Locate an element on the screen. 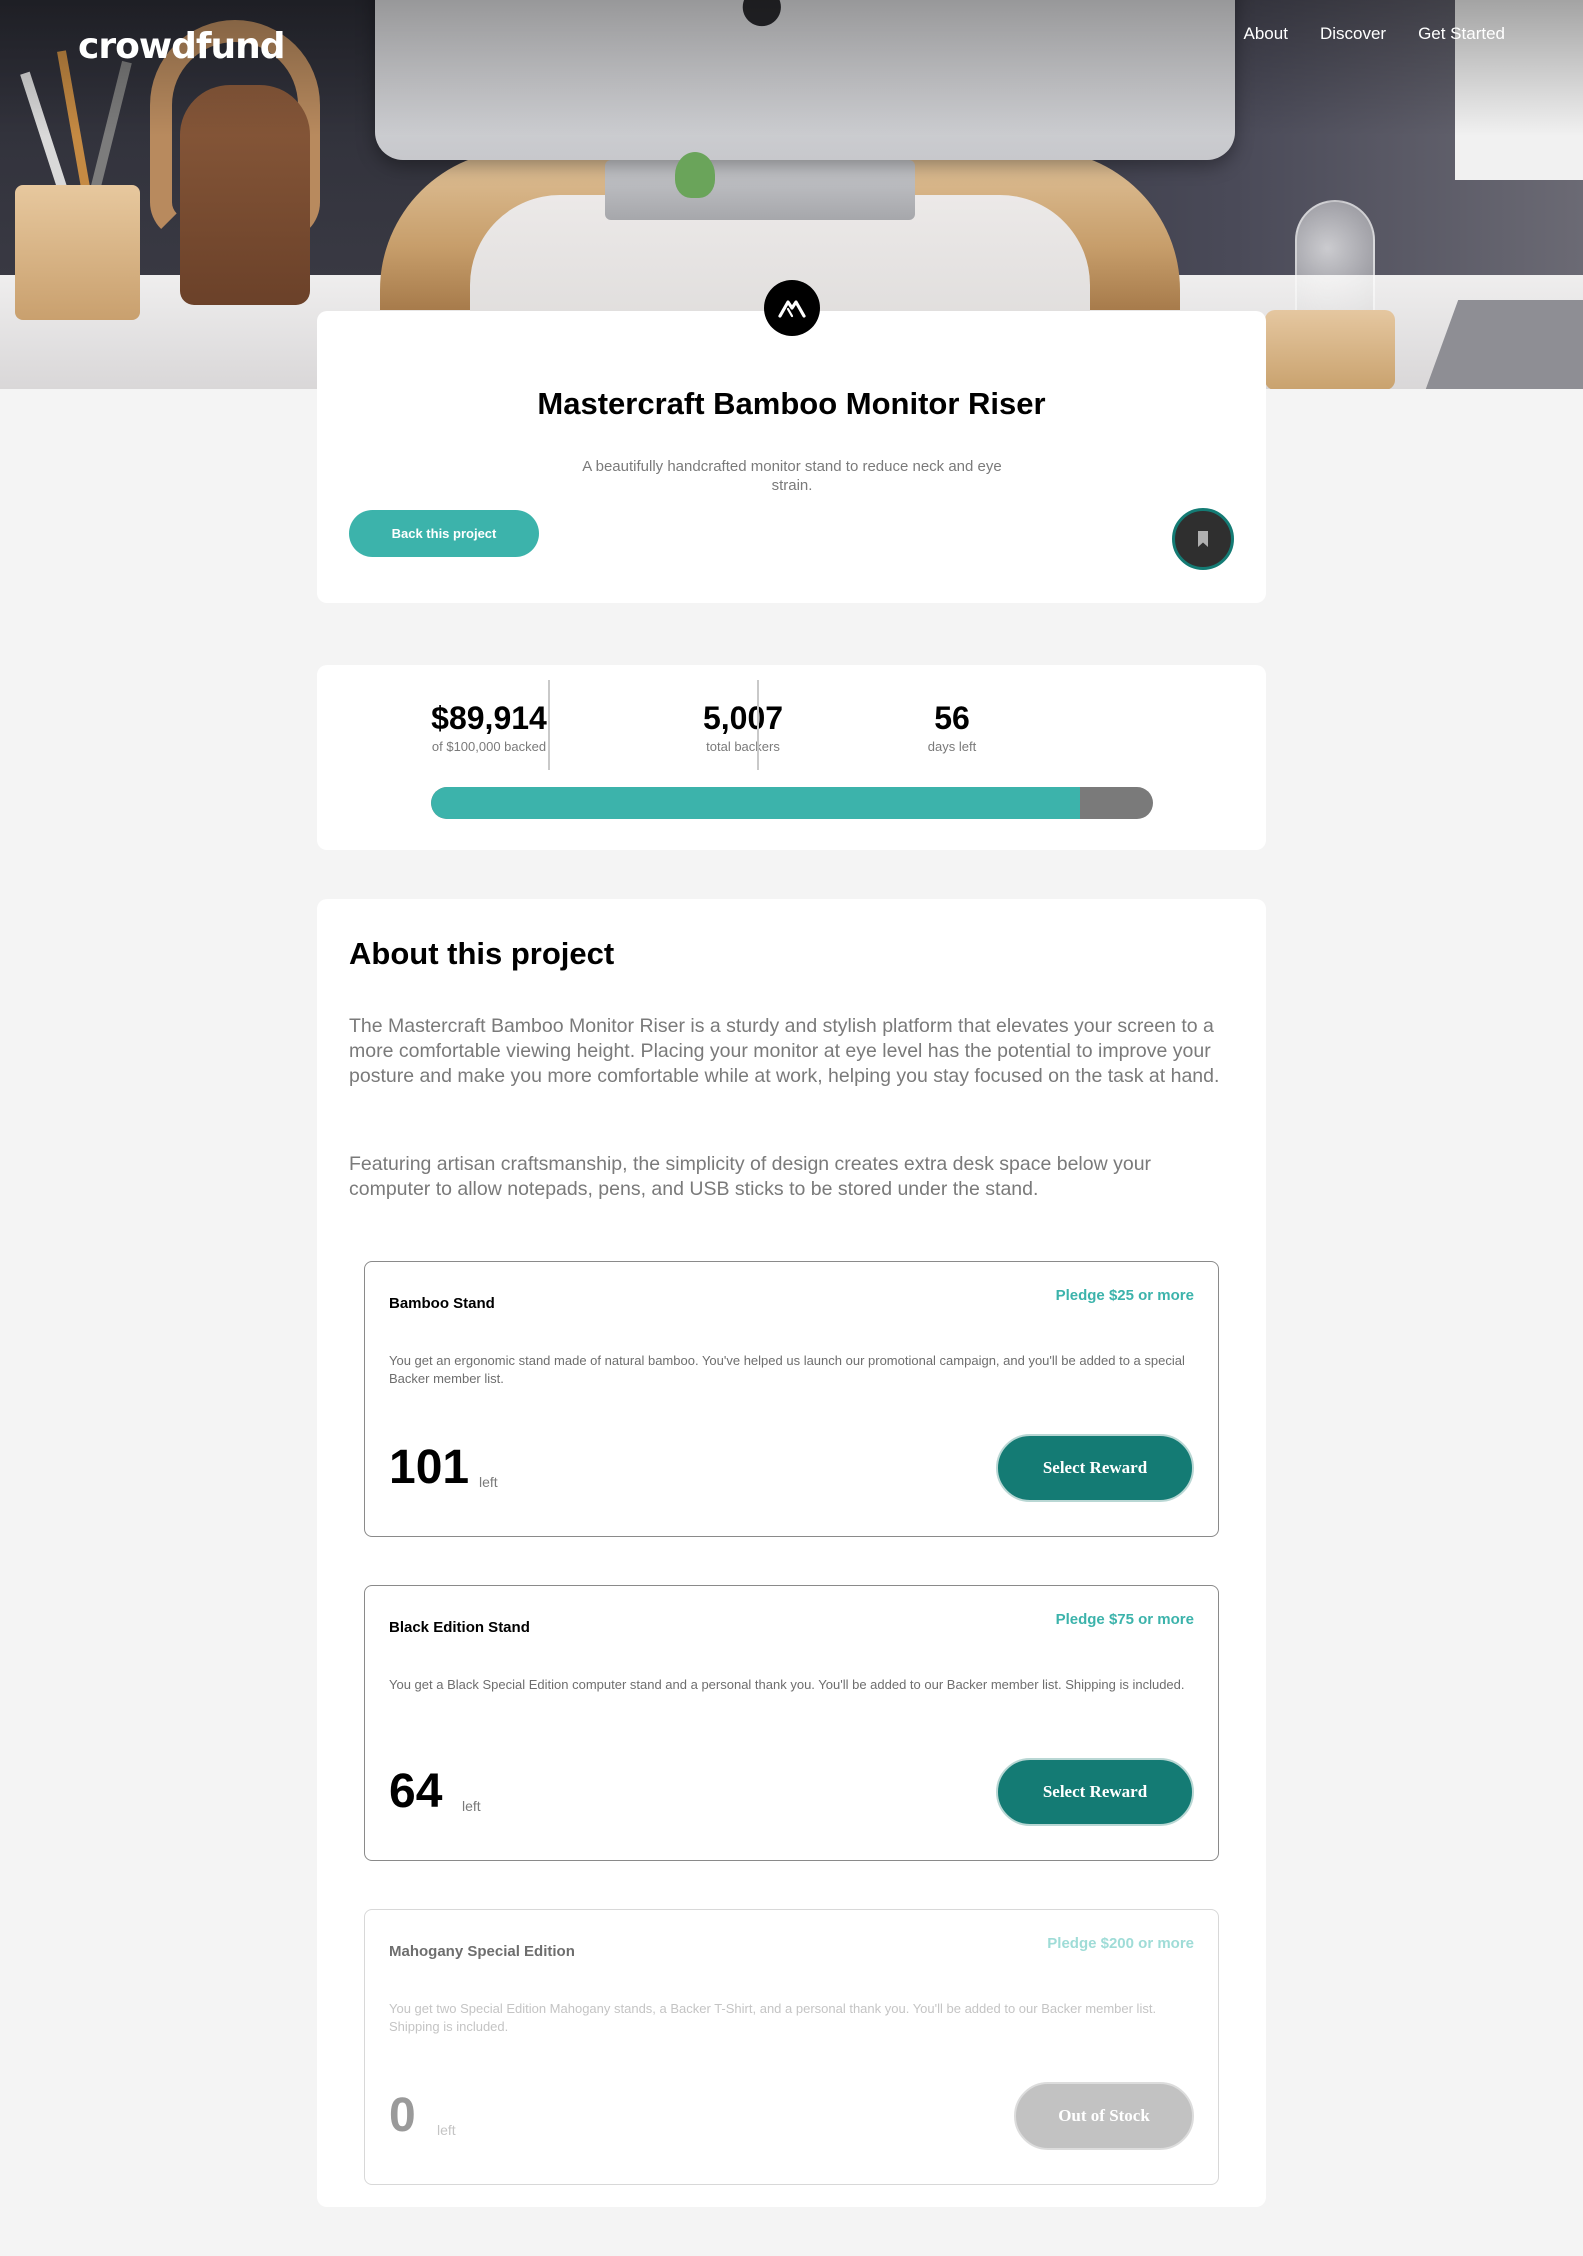  stat-backed: $89,914 of $100,000 backed is located at coordinates (489, 727).